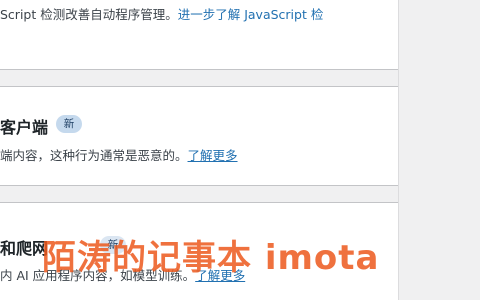 The height and width of the screenshot is (300, 480). Describe the element at coordinates (24, 127) in the screenshot. I see `client-title: 客户端` at that location.